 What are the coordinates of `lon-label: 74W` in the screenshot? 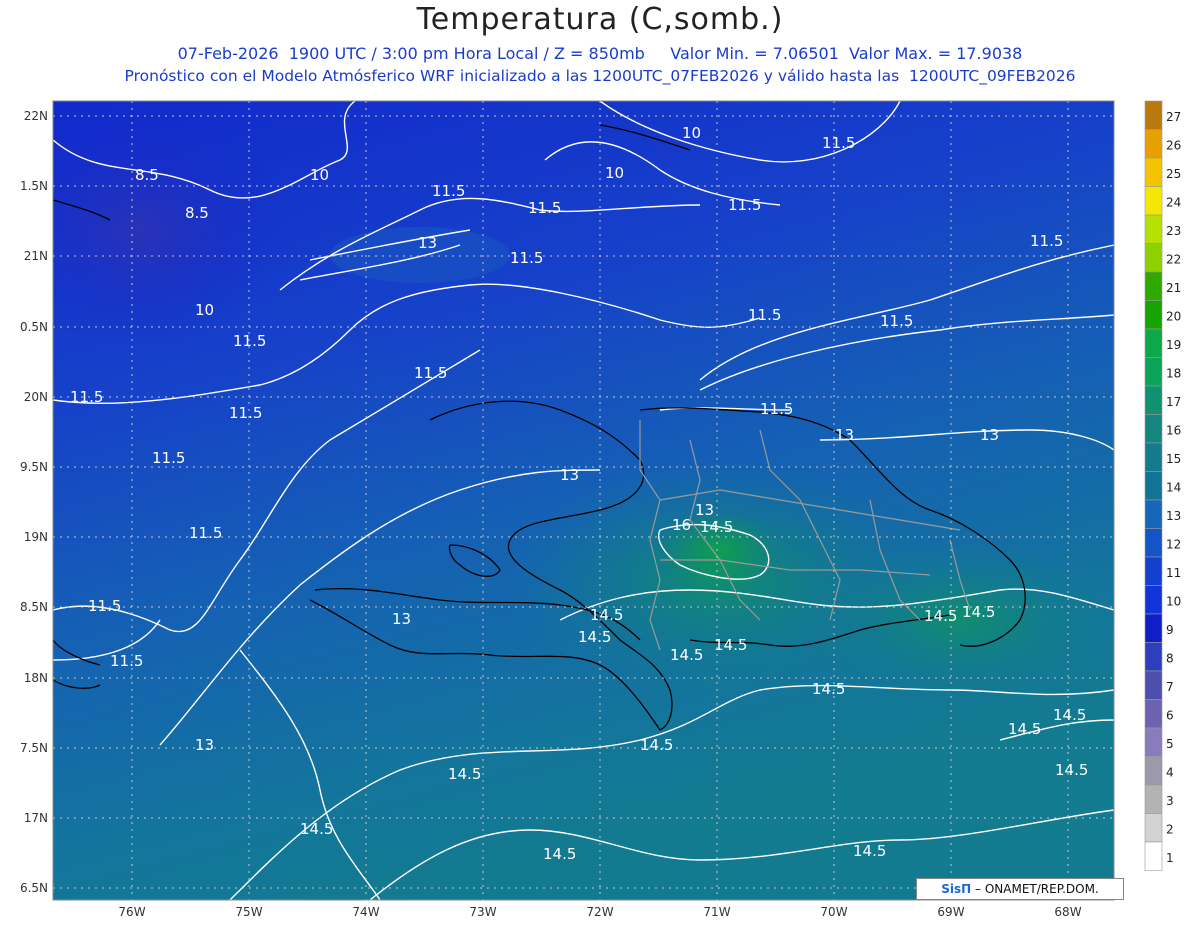 It's located at (365, 912).